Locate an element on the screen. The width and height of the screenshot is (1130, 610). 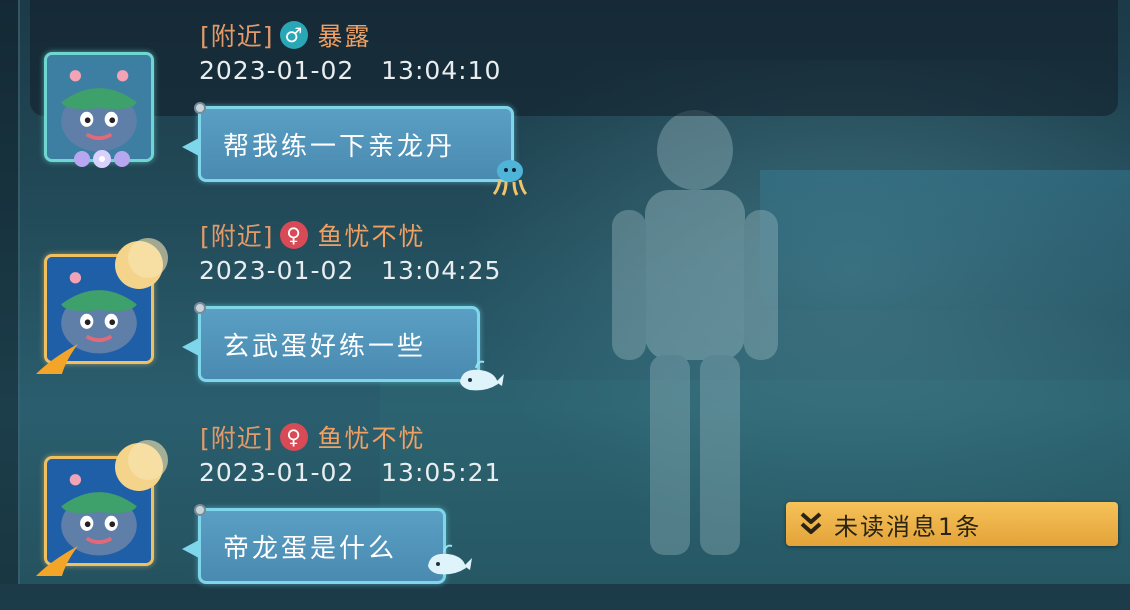
jellyfish-pet-icon is located at coordinates (510, 178).